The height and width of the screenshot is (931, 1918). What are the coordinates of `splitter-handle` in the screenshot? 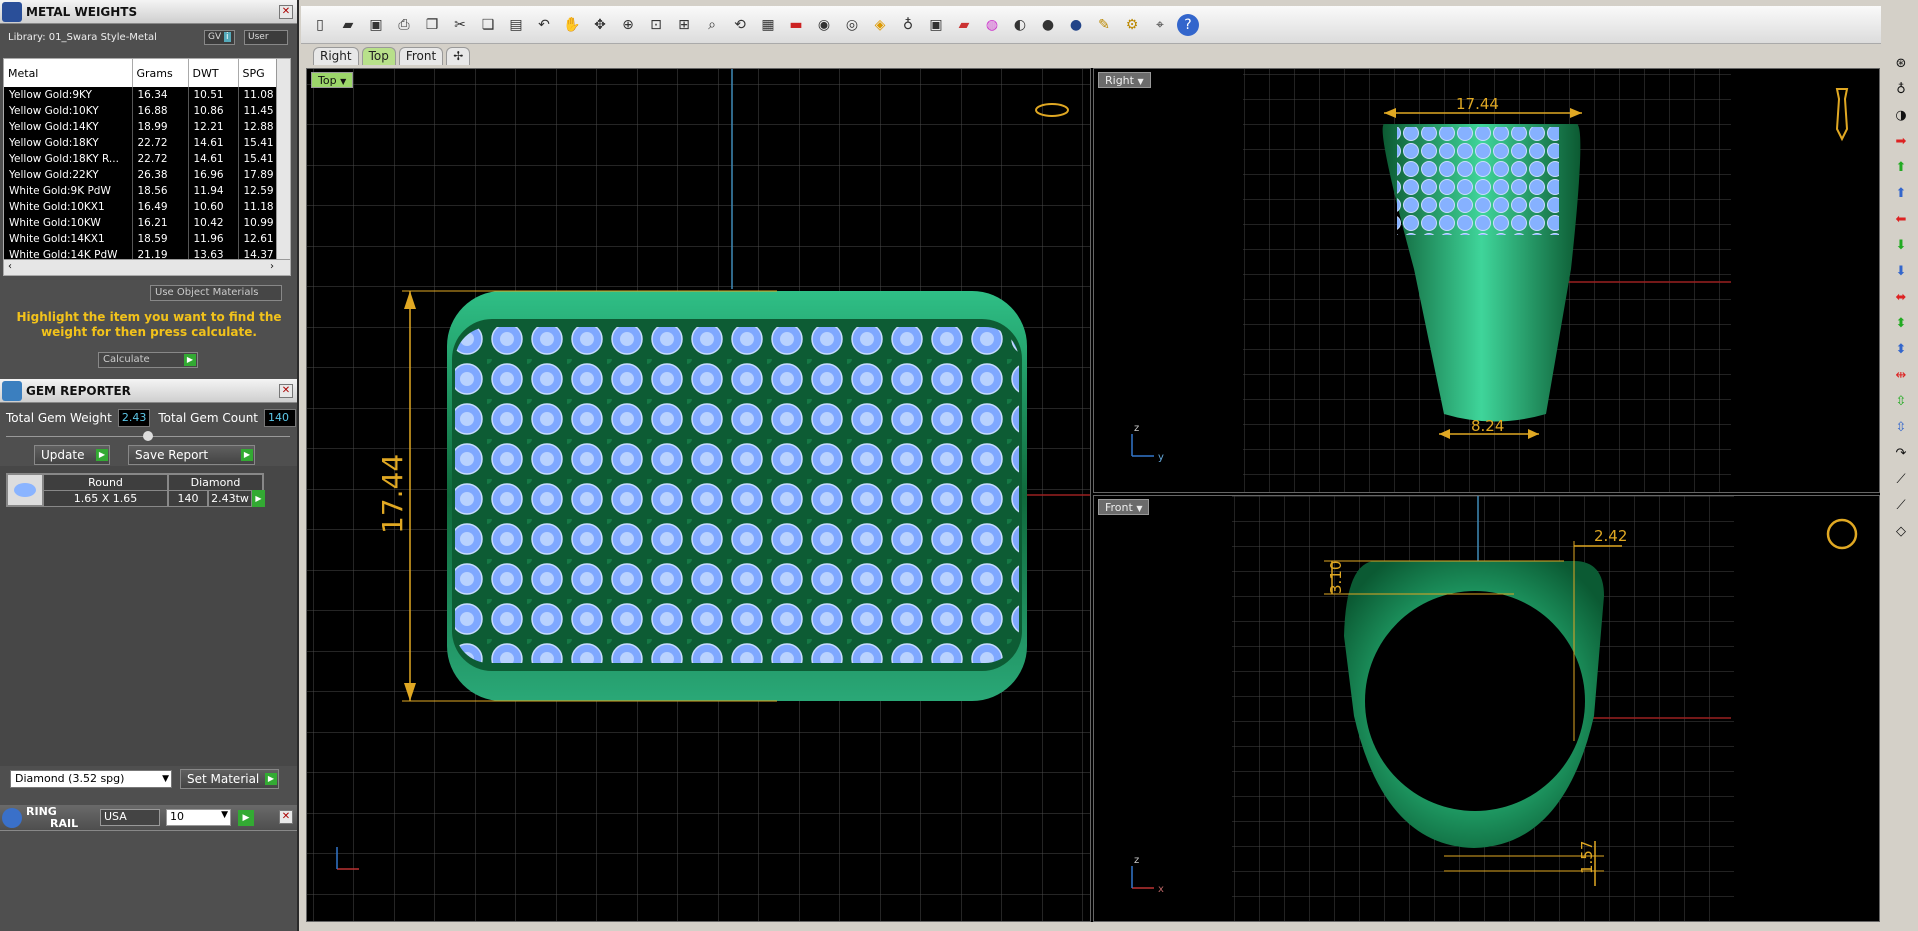 It's located at (148, 436).